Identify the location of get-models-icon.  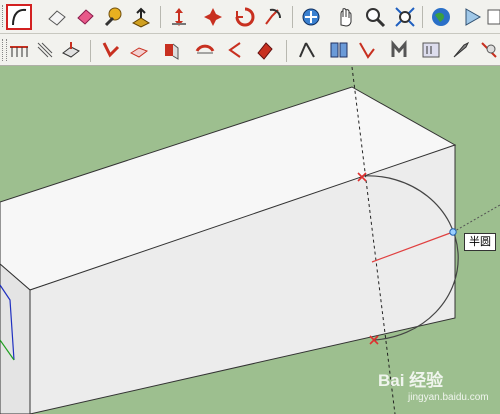
(405, 17).